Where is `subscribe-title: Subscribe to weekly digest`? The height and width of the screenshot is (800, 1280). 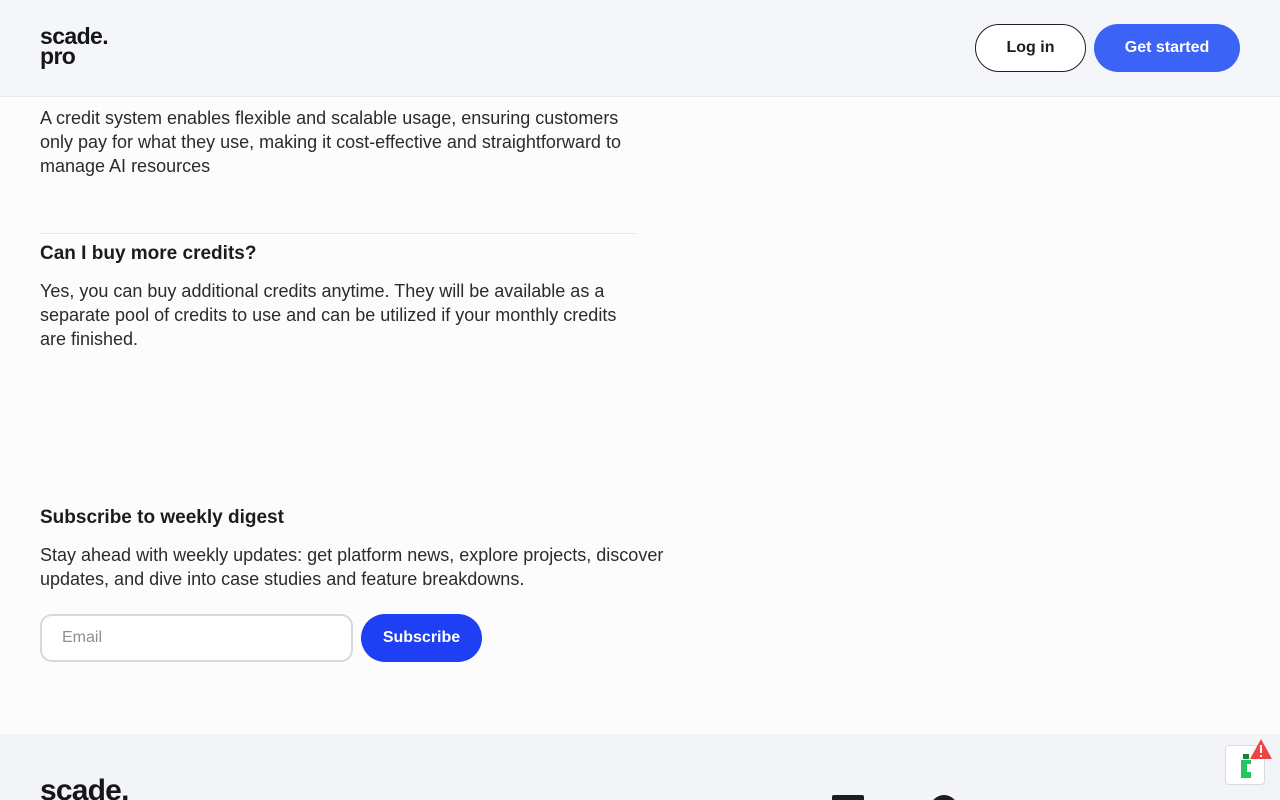
subscribe-title: Subscribe to weekly digest is located at coordinates (162, 517).